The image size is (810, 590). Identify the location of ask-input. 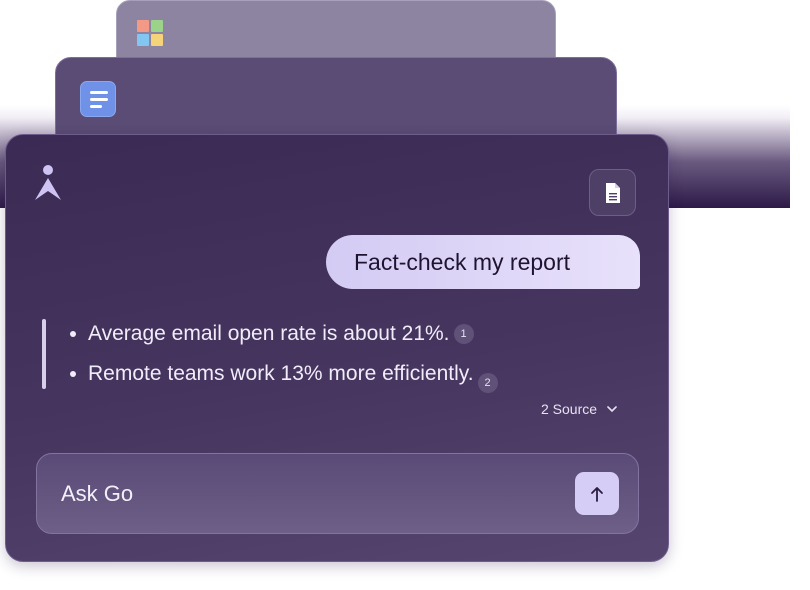
(297, 493).